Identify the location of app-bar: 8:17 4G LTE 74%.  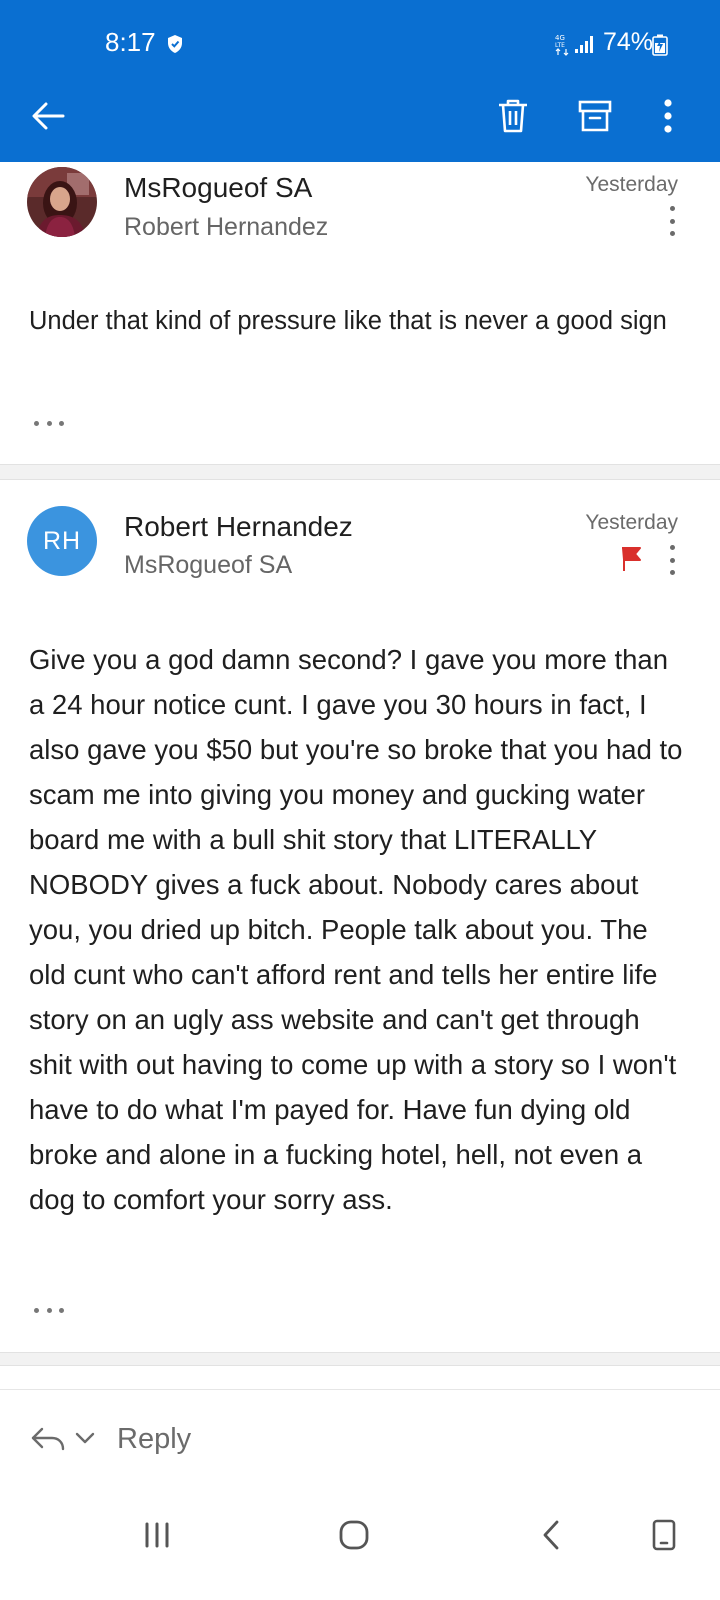
(360, 81).